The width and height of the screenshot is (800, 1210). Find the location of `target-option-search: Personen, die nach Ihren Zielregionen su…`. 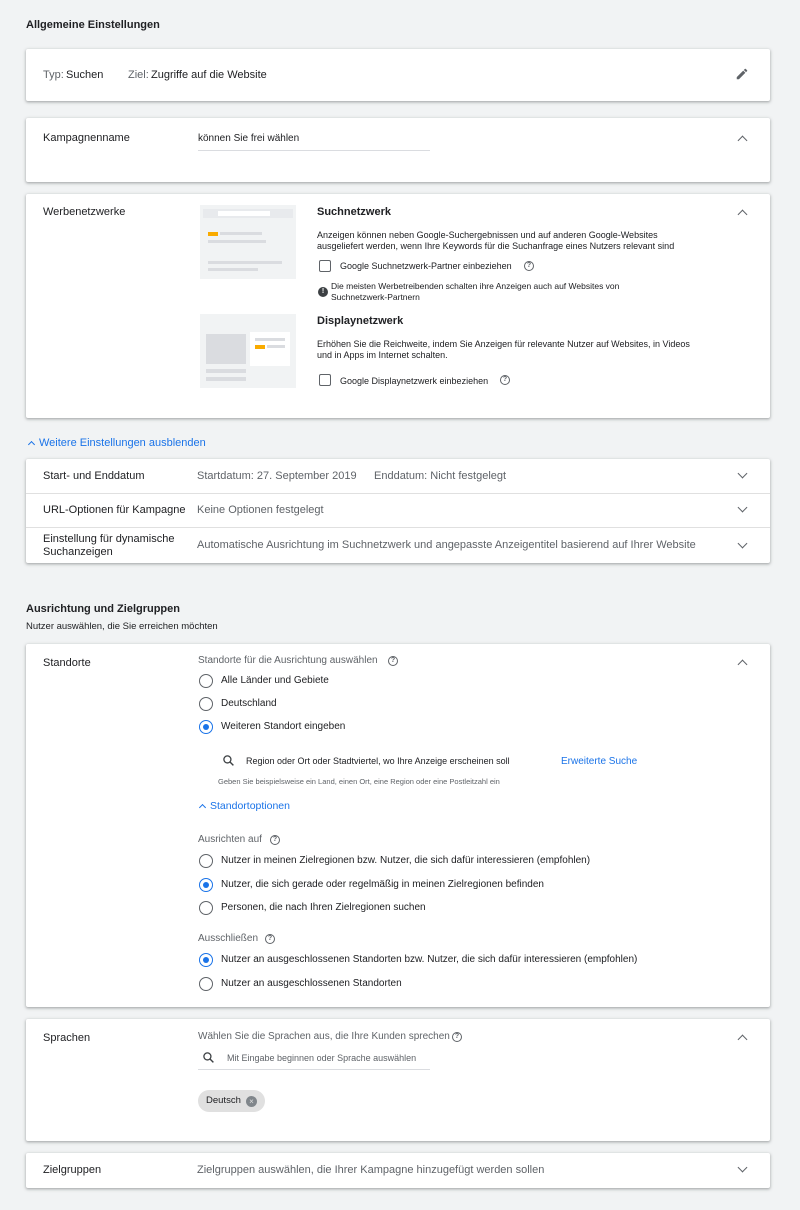

target-option-search: Personen, die nach Ihren Zielregionen su… is located at coordinates (323, 907).